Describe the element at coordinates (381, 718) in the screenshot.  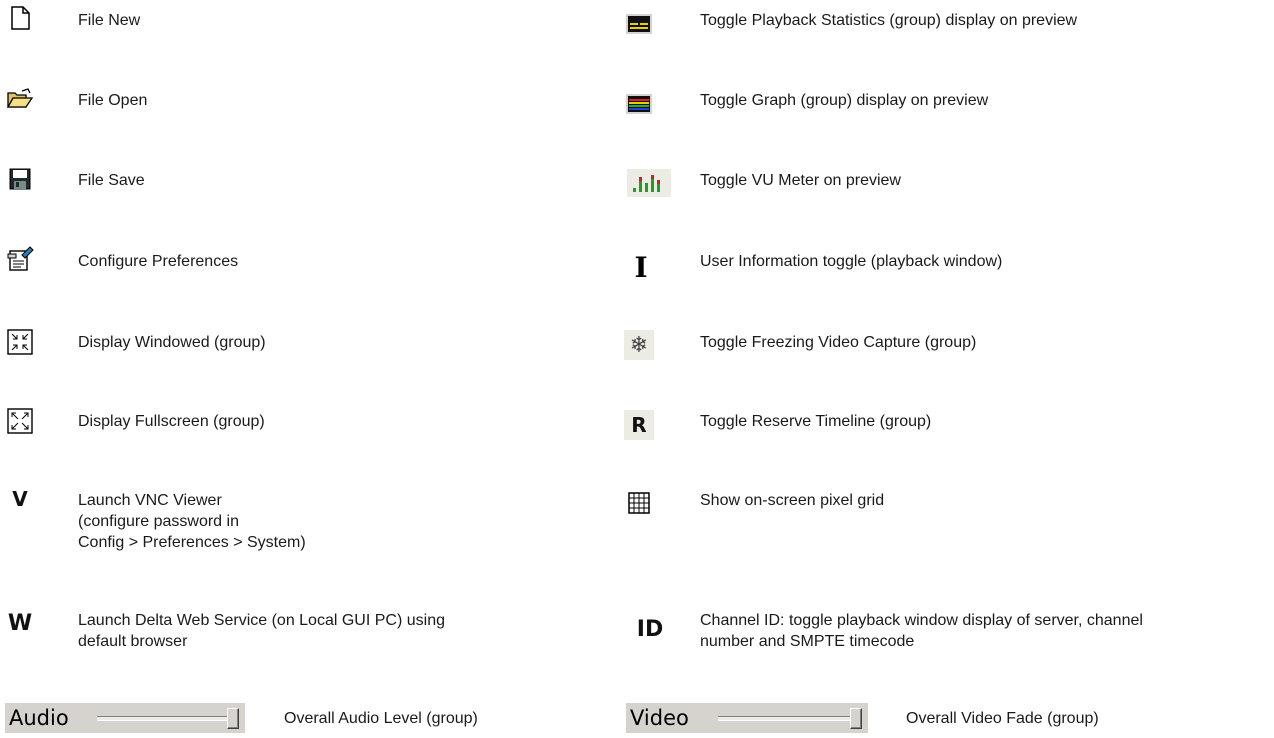
I see `audio-level-label: Overall Audio Level (group)` at that location.